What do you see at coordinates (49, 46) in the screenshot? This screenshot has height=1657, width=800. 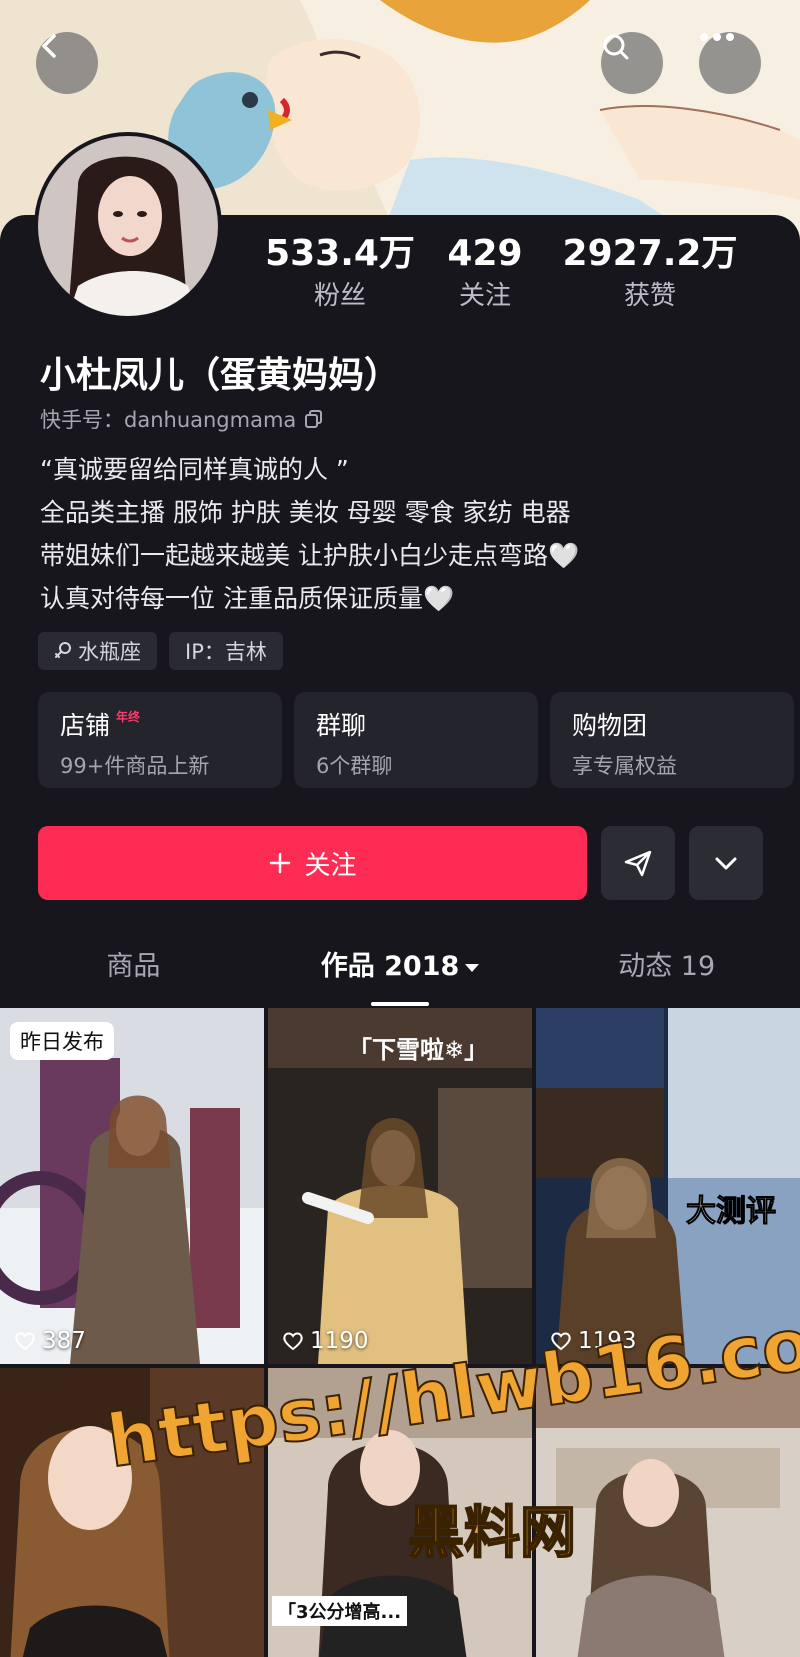 I see `chevron-left-icon` at bounding box center [49, 46].